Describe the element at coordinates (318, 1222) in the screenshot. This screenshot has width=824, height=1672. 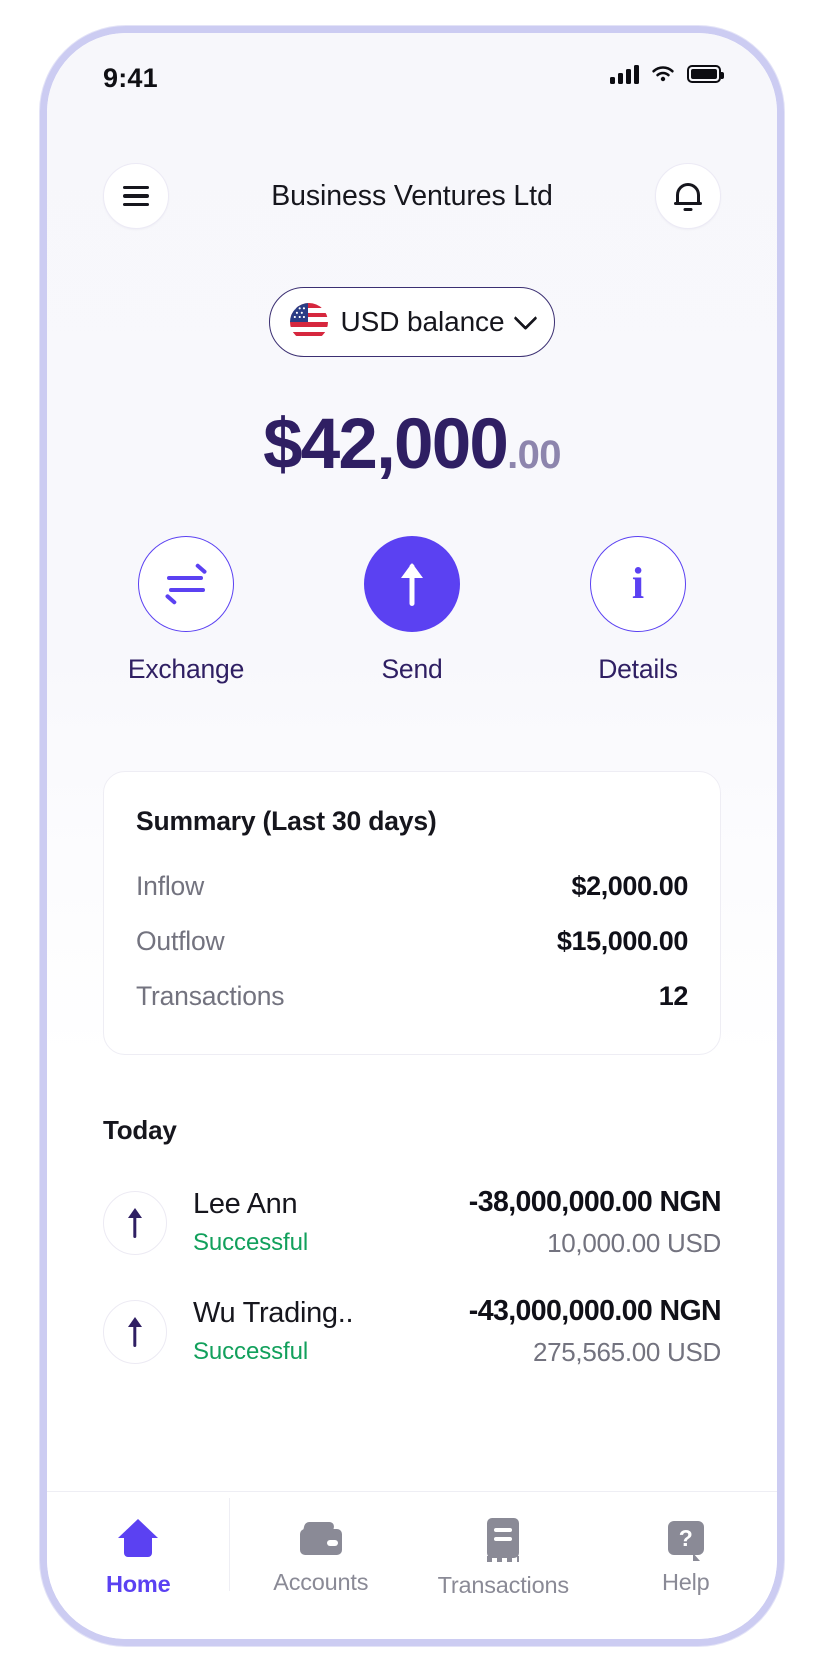
I see `transaction-info: Lee Ann Successful` at that location.